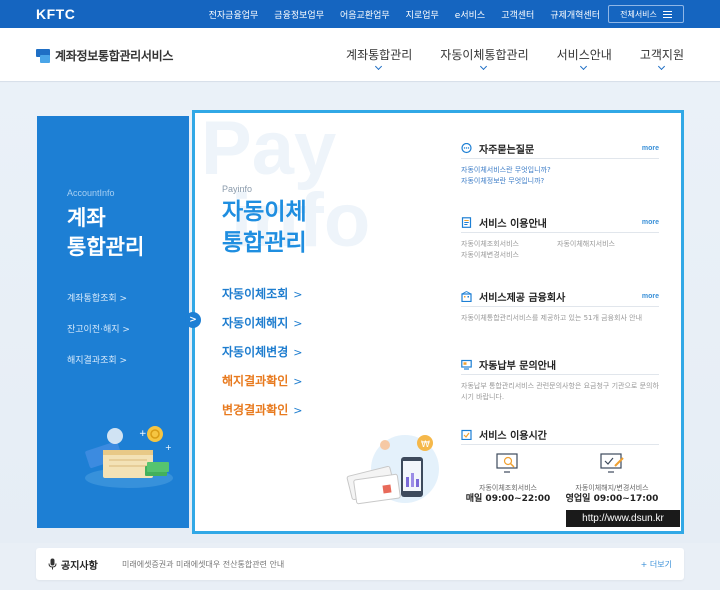 The height and width of the screenshot is (590, 720). What do you see at coordinates (237, 189) in the screenshot?
I see `pay-subtitle: Payinfo` at bounding box center [237, 189].